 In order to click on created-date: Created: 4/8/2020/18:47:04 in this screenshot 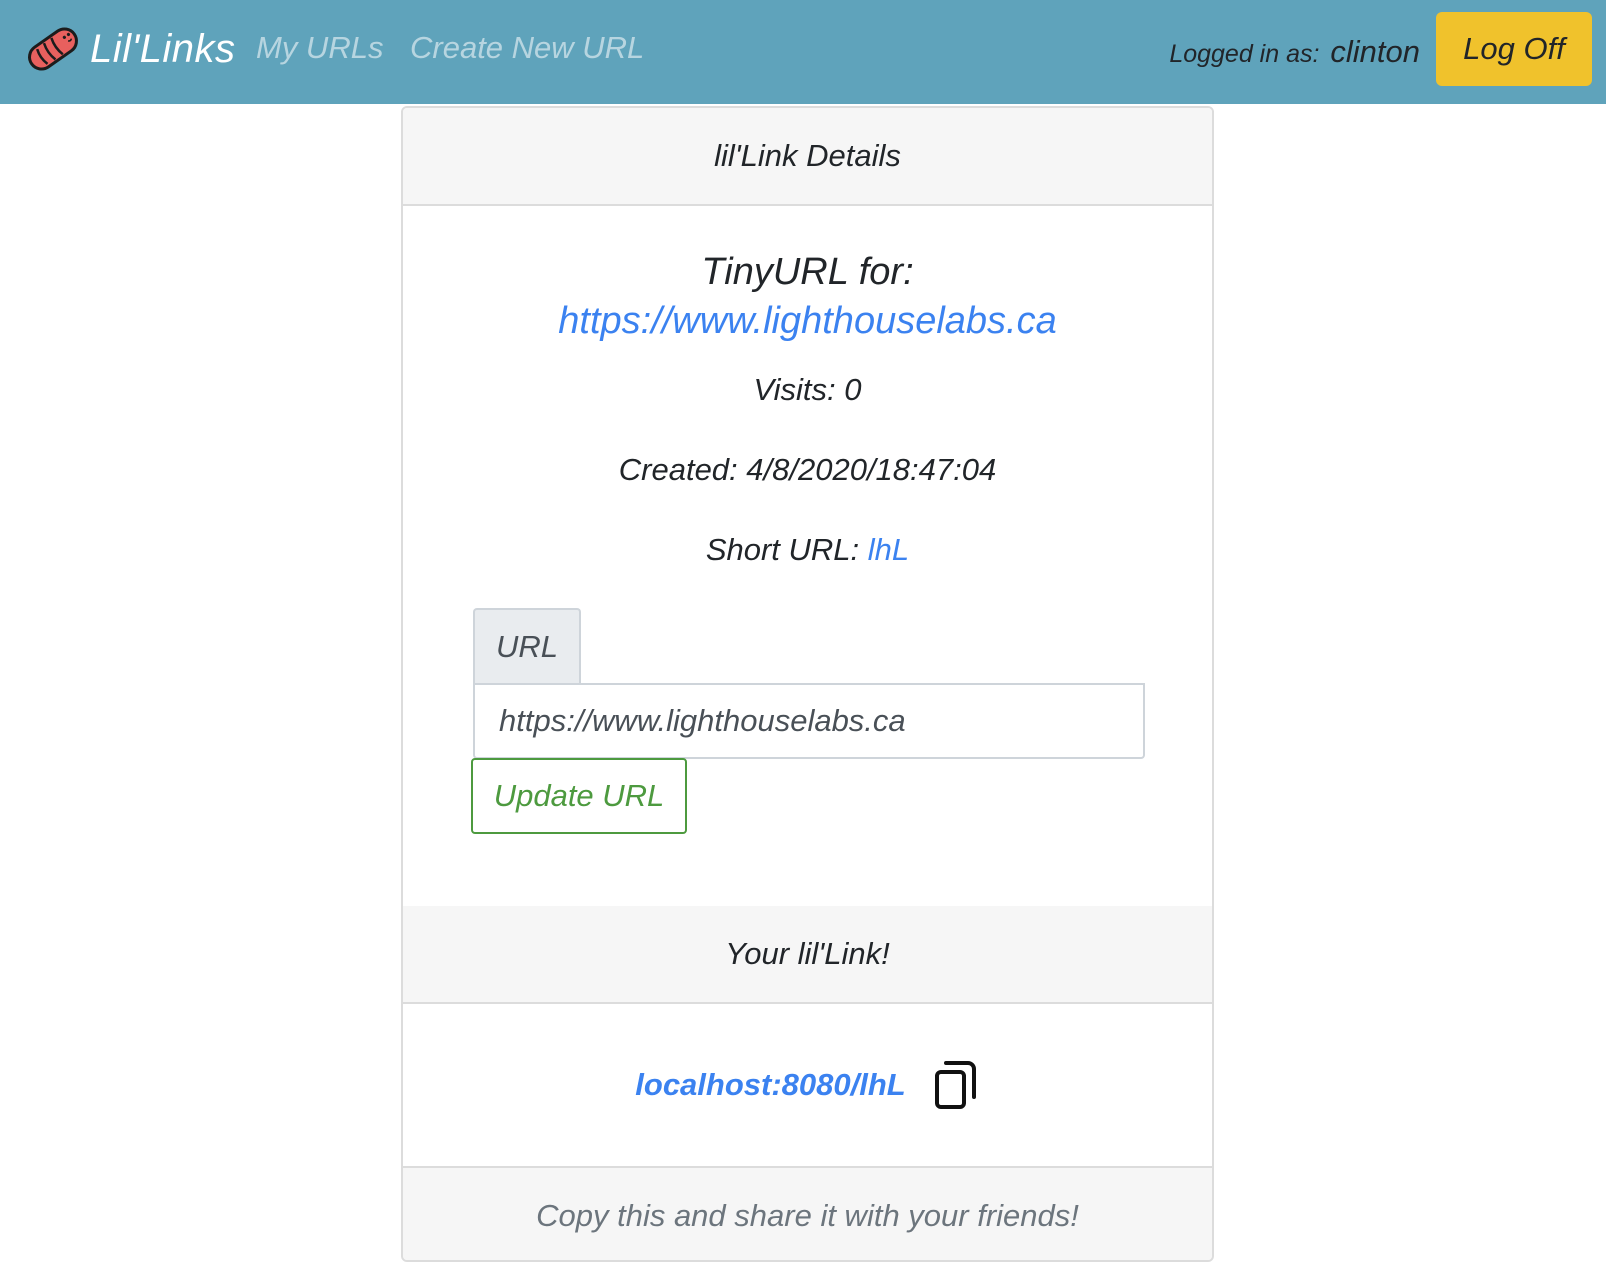, I will do `click(807, 469)`.